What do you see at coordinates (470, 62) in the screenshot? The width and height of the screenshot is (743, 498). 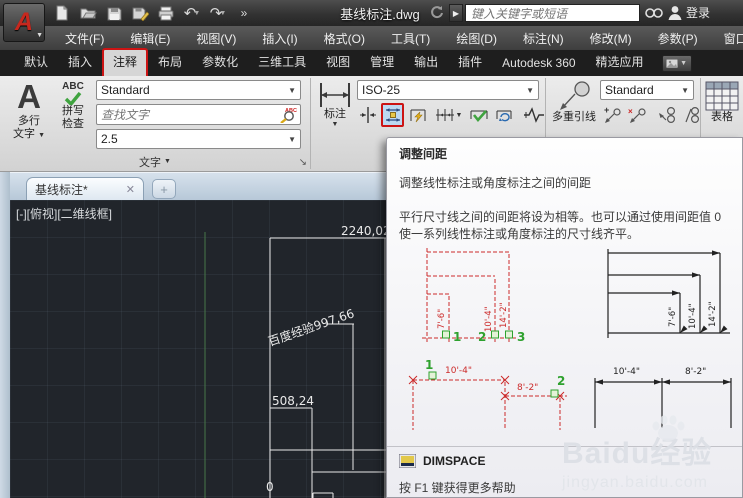 I see `tab-plugins: 插件` at bounding box center [470, 62].